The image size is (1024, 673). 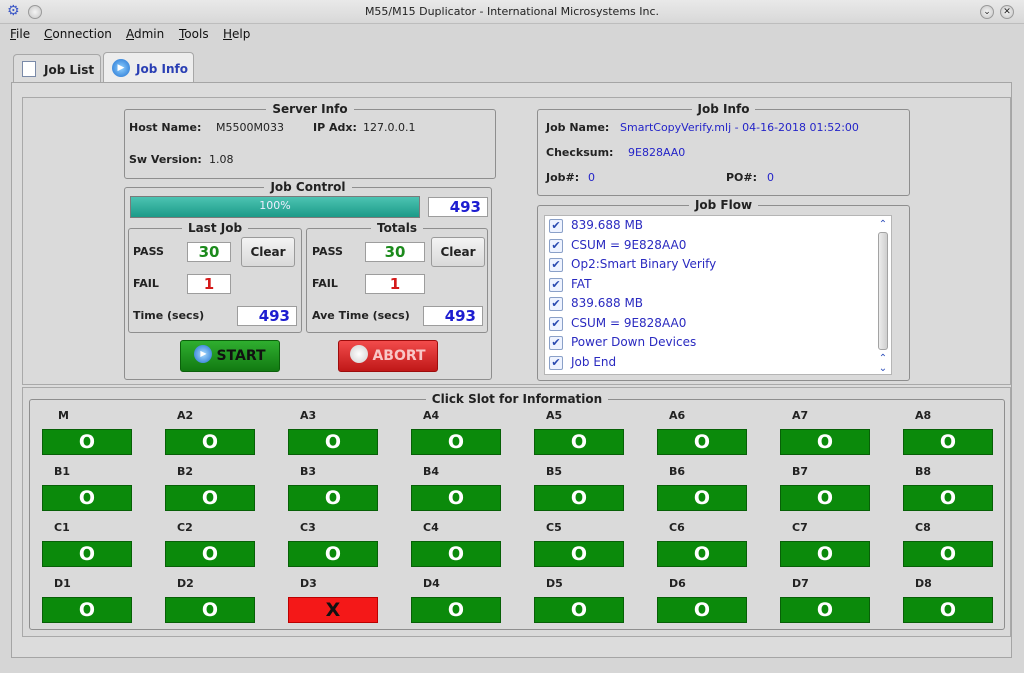 I want to click on list-item: ✔ Op2:Smart Binary Verify, so click(x=715, y=264).